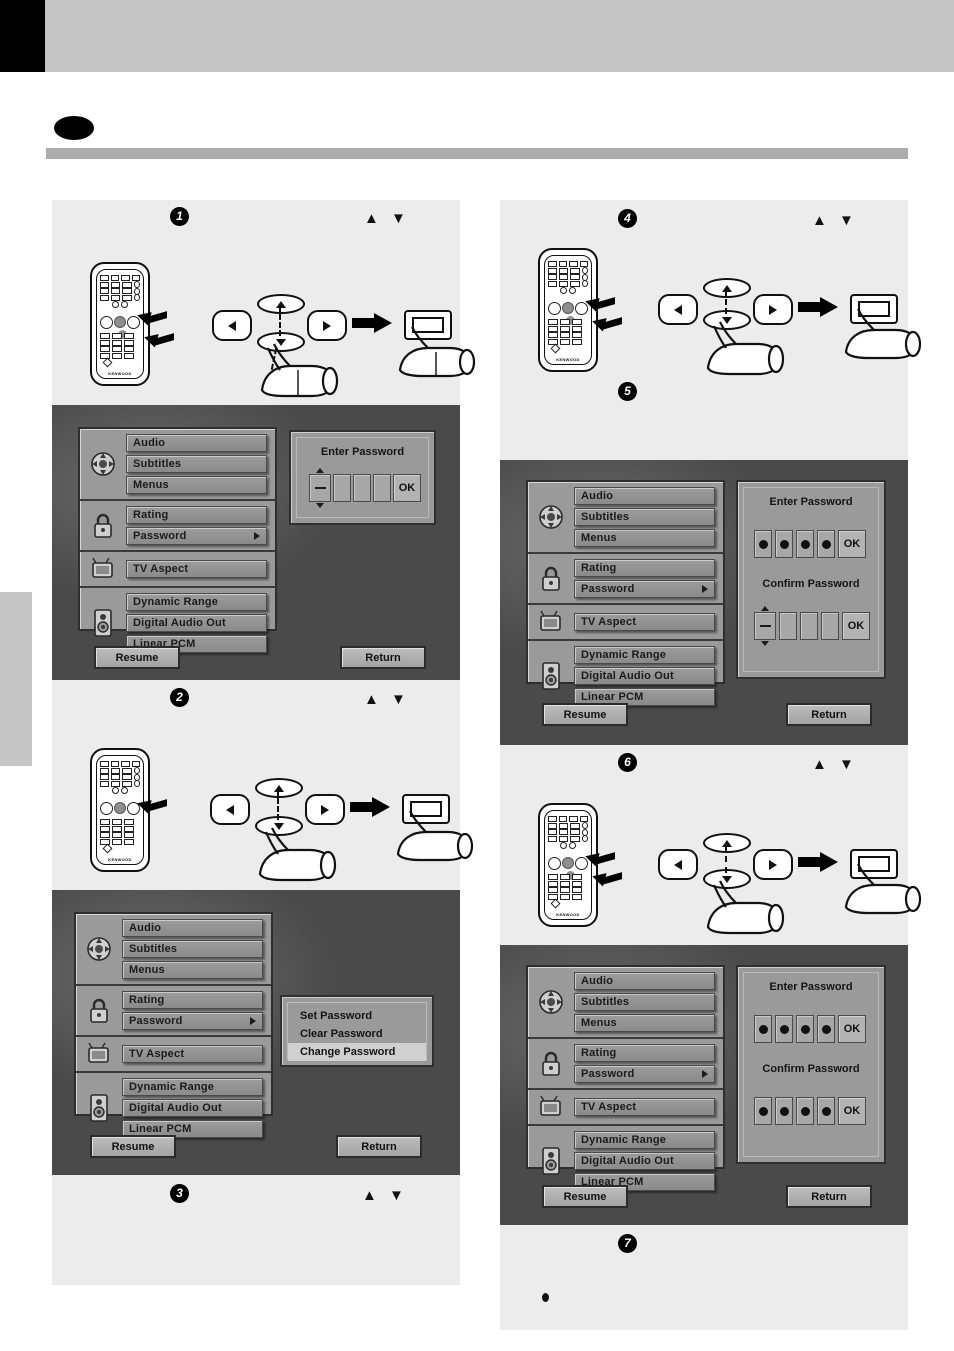  Describe the element at coordinates (357, 1016) in the screenshot. I see `submenu-item-set-password: Set Password` at that location.